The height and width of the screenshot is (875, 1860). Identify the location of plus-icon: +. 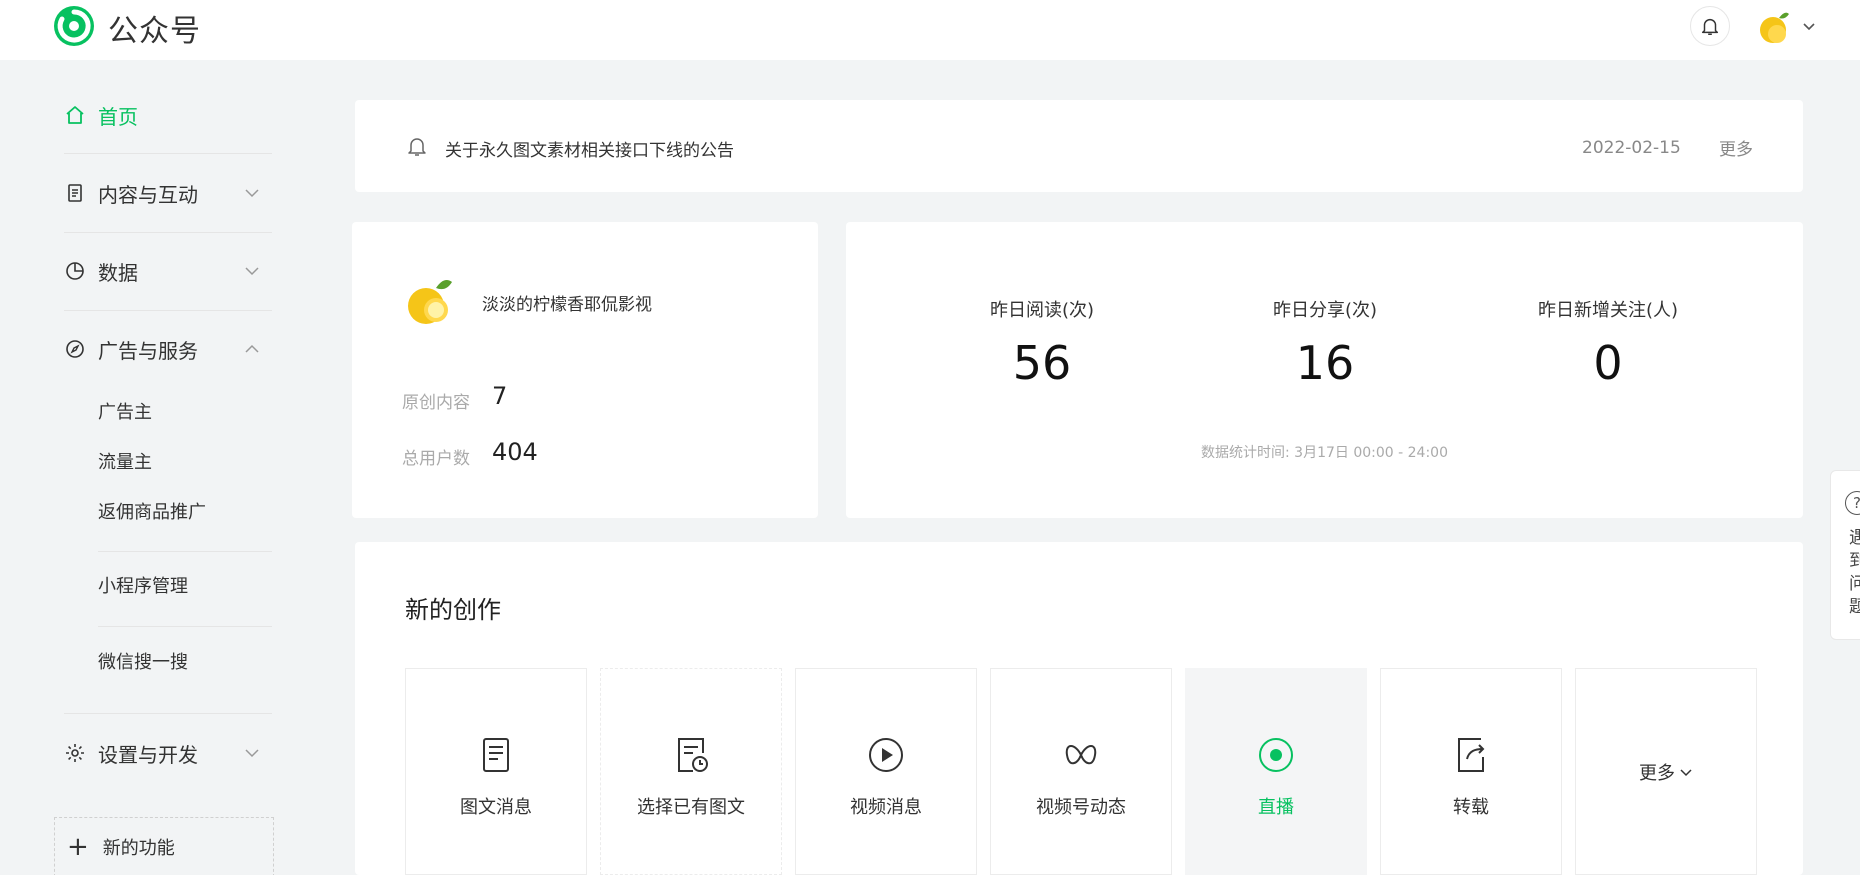
(78, 847).